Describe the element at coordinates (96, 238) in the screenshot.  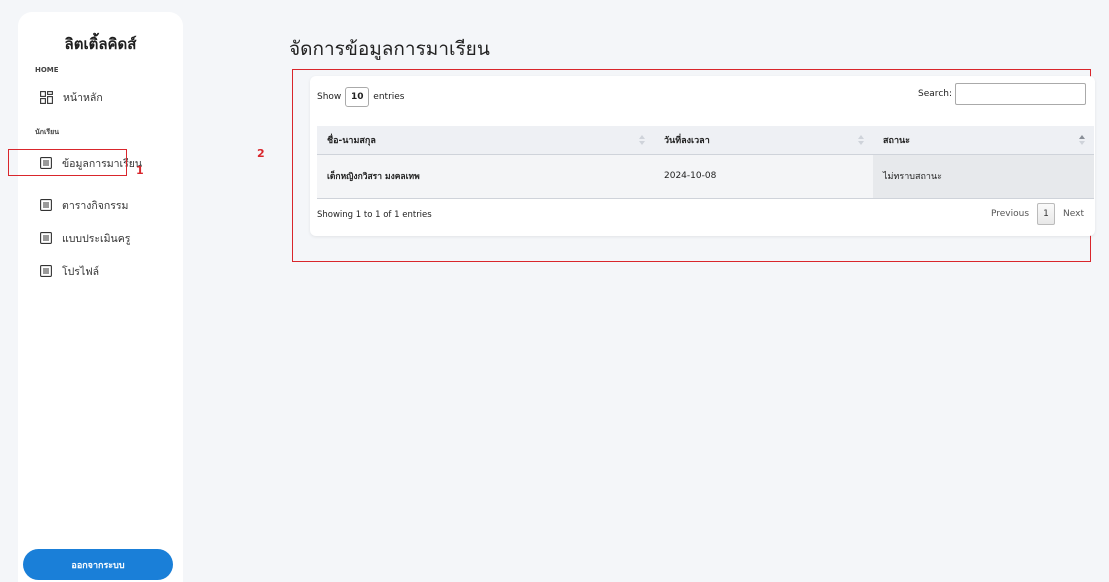
I see `sidebar-item-label: แบบประเมินครู` at that location.